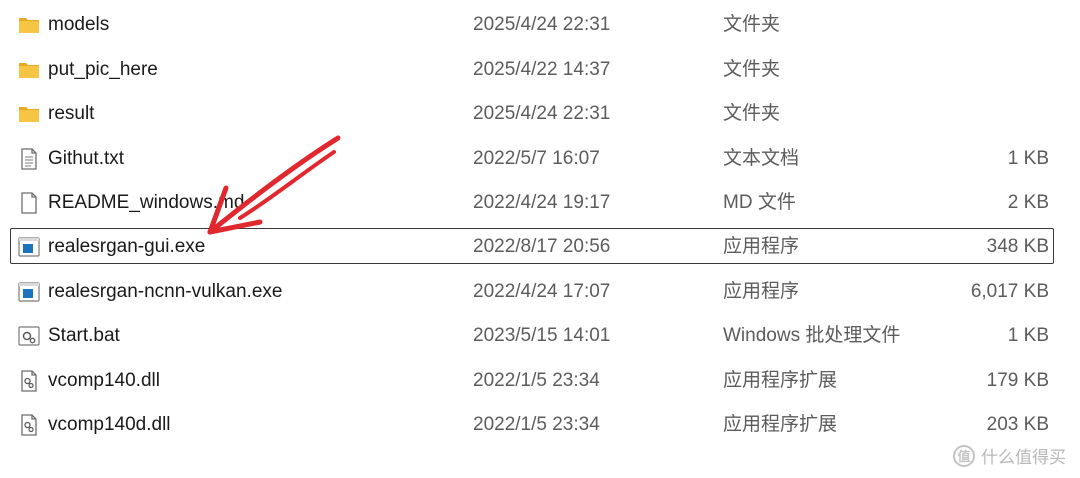 Image resolution: width=1080 pixels, height=478 pixels. I want to click on file-size: 179 KB, so click(1017, 380).